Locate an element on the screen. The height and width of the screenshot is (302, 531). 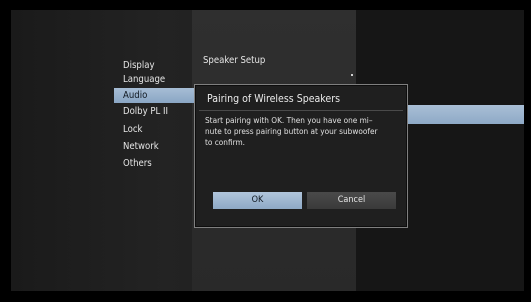
menu-item-dolby-pl-ii: Dolby PL II is located at coordinates (141, 111).